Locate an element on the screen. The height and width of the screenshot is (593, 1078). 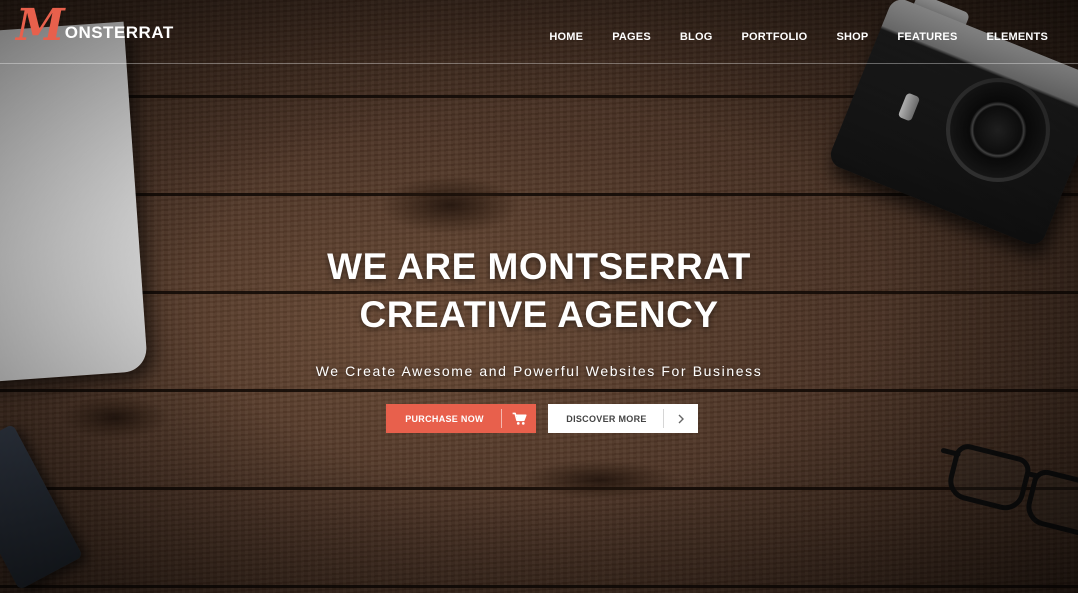
nav-item-blog: BLOG is located at coordinates (696, 37).